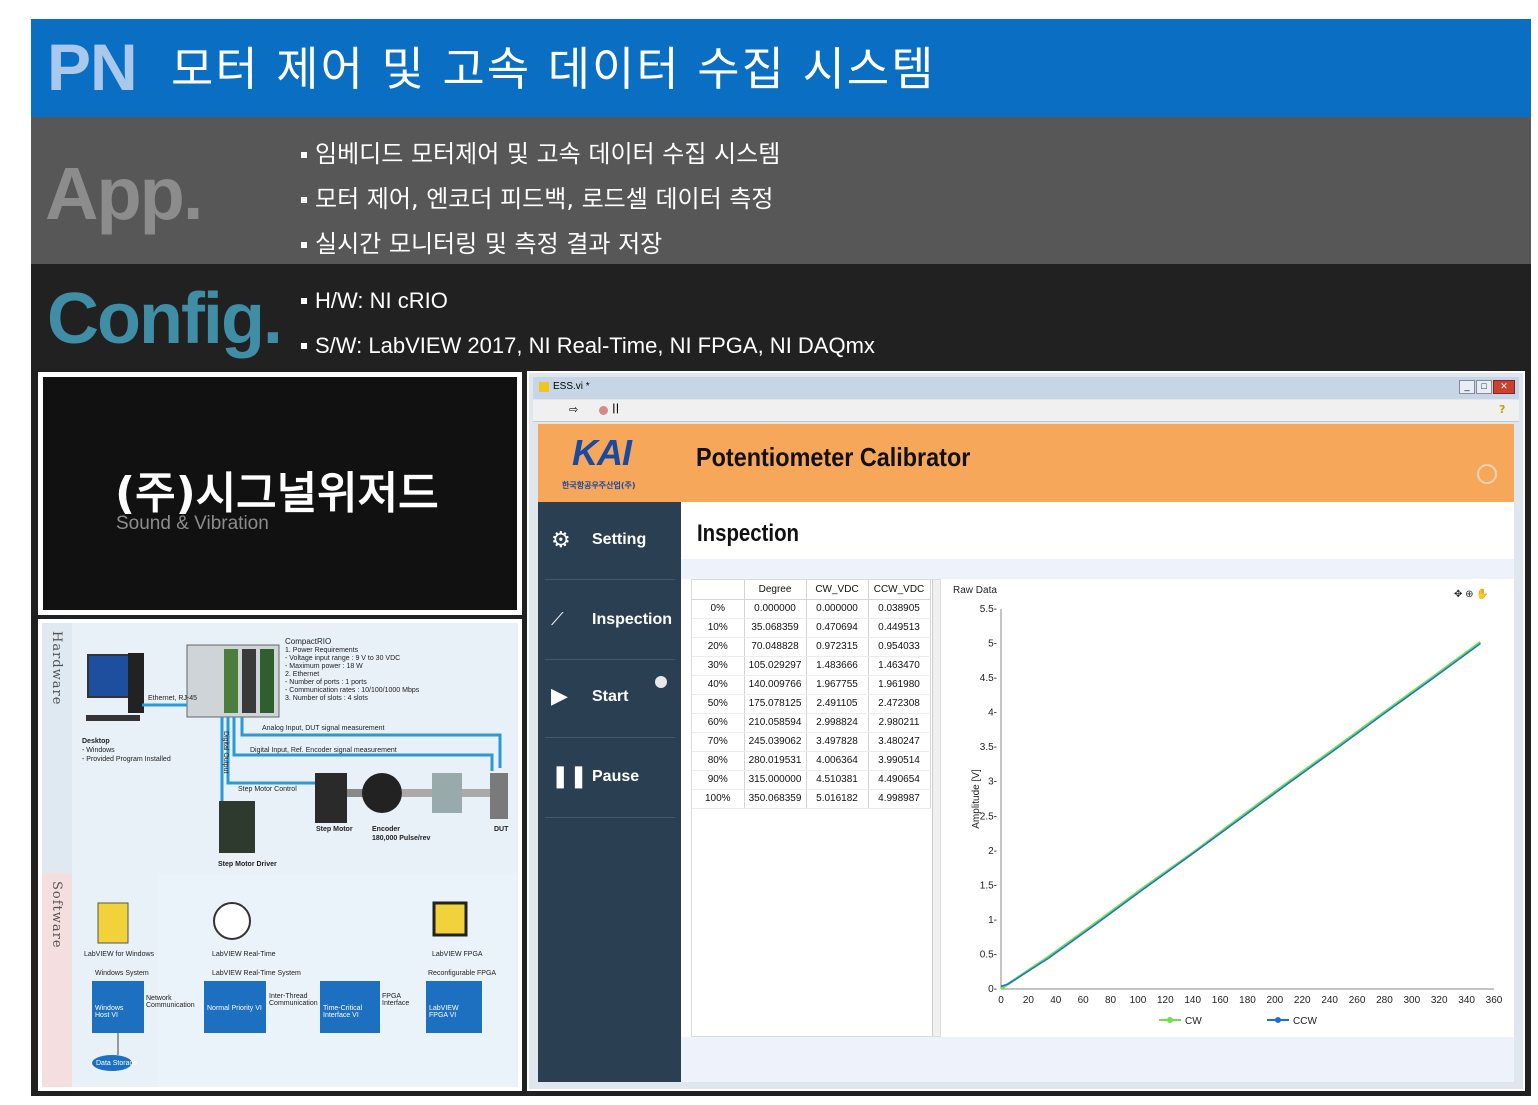 This screenshot has height=1105, width=1538. What do you see at coordinates (1084, 1000) in the screenshot?
I see `x-tick-label: 60` at bounding box center [1084, 1000].